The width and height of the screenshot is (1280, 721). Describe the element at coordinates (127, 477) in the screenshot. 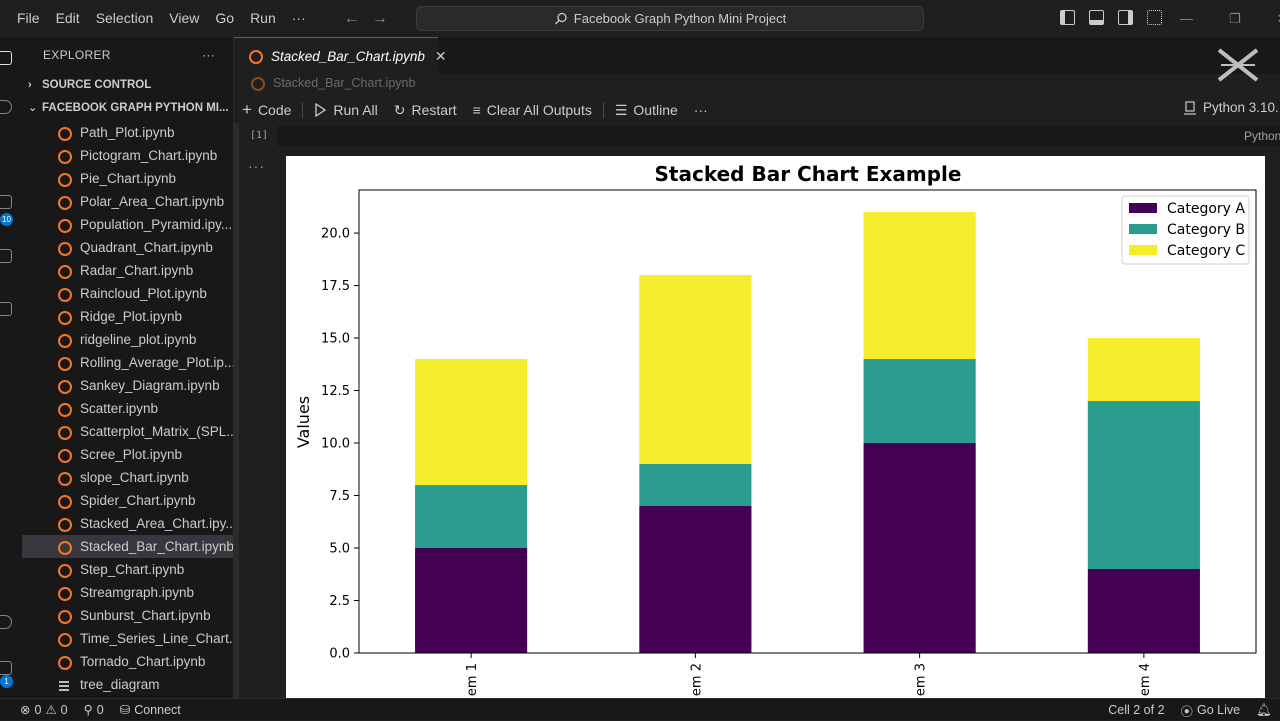

I see `file-item: slope_Chart.ipynb` at that location.